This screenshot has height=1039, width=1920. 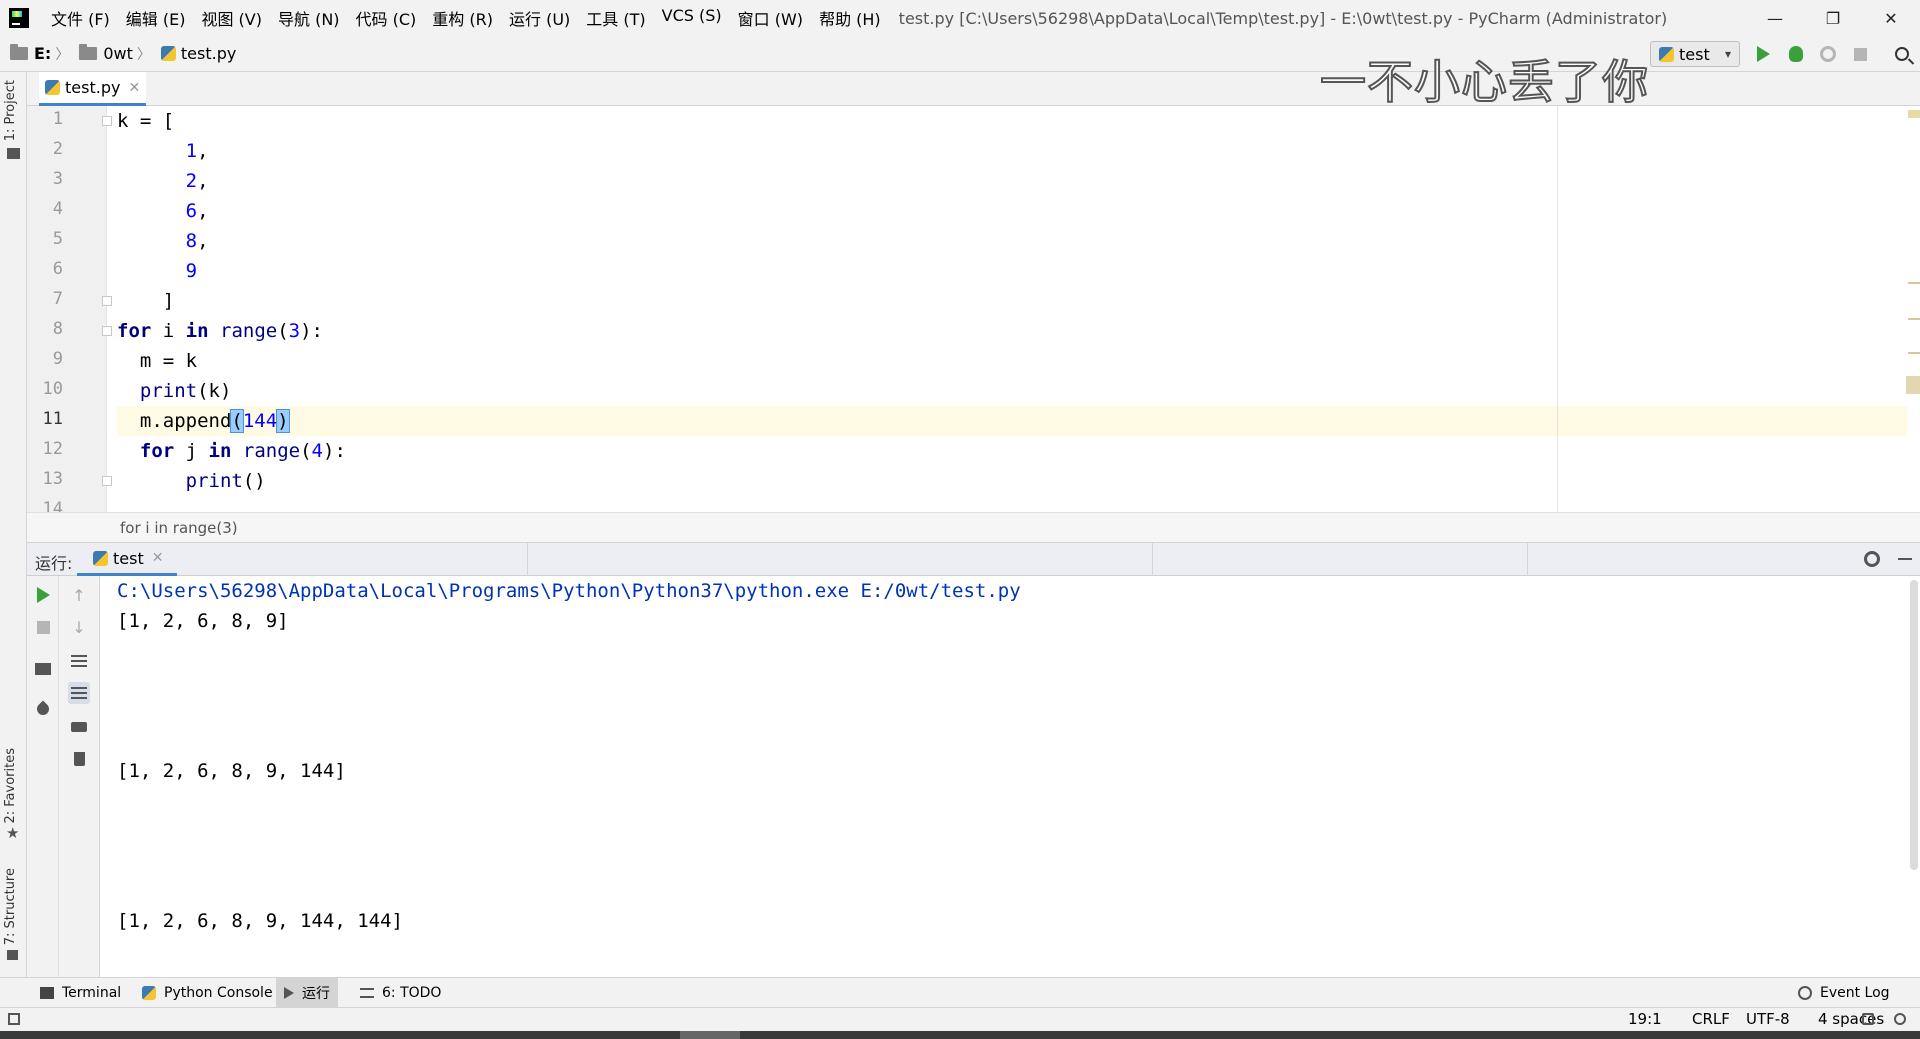 What do you see at coordinates (1914, 725) in the screenshot?
I see `console-scrollbar` at bounding box center [1914, 725].